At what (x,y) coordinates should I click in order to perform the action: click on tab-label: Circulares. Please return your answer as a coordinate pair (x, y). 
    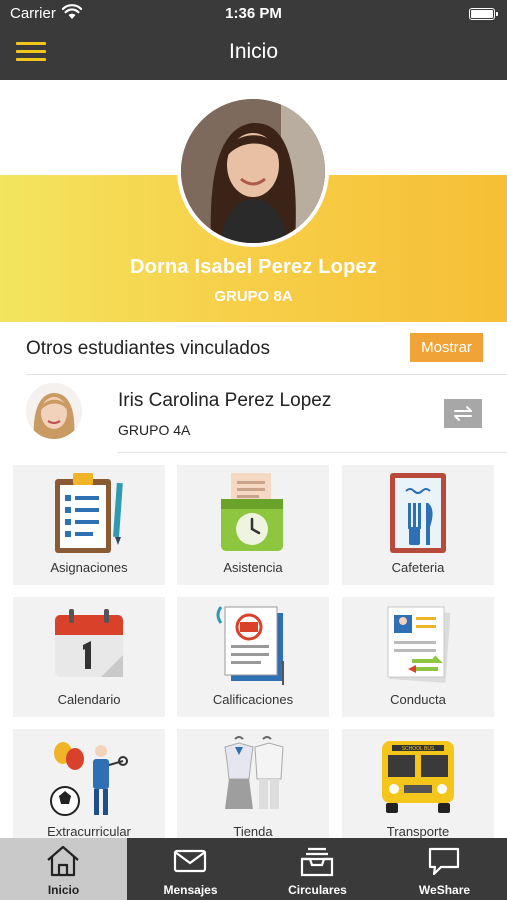
    Looking at the image, I should click on (317, 890).